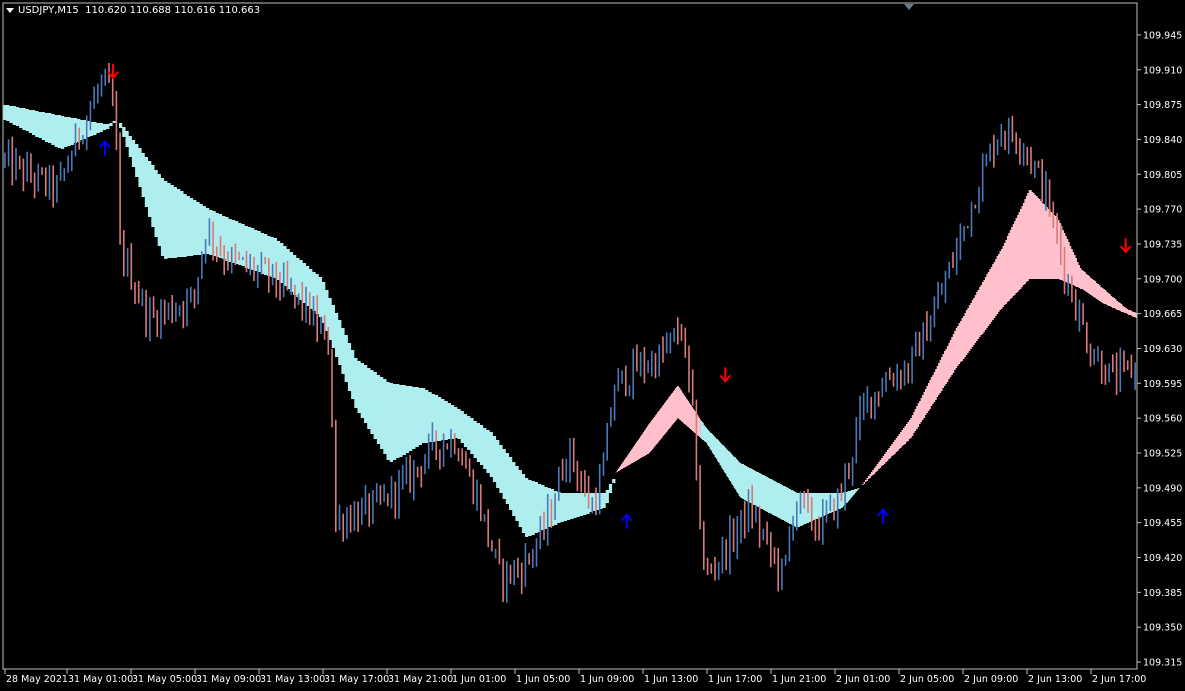  Describe the element at coordinates (173, 10) in the screenshot. I see `quote-values: 110.620 110.688 110.616 110.663` at that location.